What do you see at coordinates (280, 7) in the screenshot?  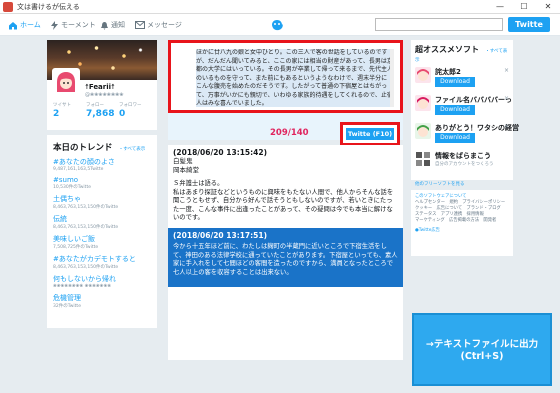 I see `window-titlebar: 文は書けるが伝える — ☐ ✕` at bounding box center [280, 7].